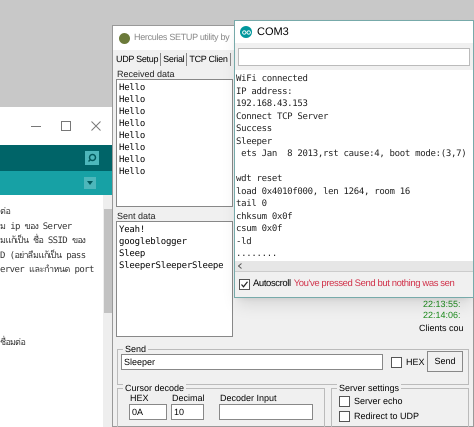 The height and width of the screenshot is (427, 474). What do you see at coordinates (132, 254) in the screenshot?
I see `data-line: Sleep` at bounding box center [132, 254].